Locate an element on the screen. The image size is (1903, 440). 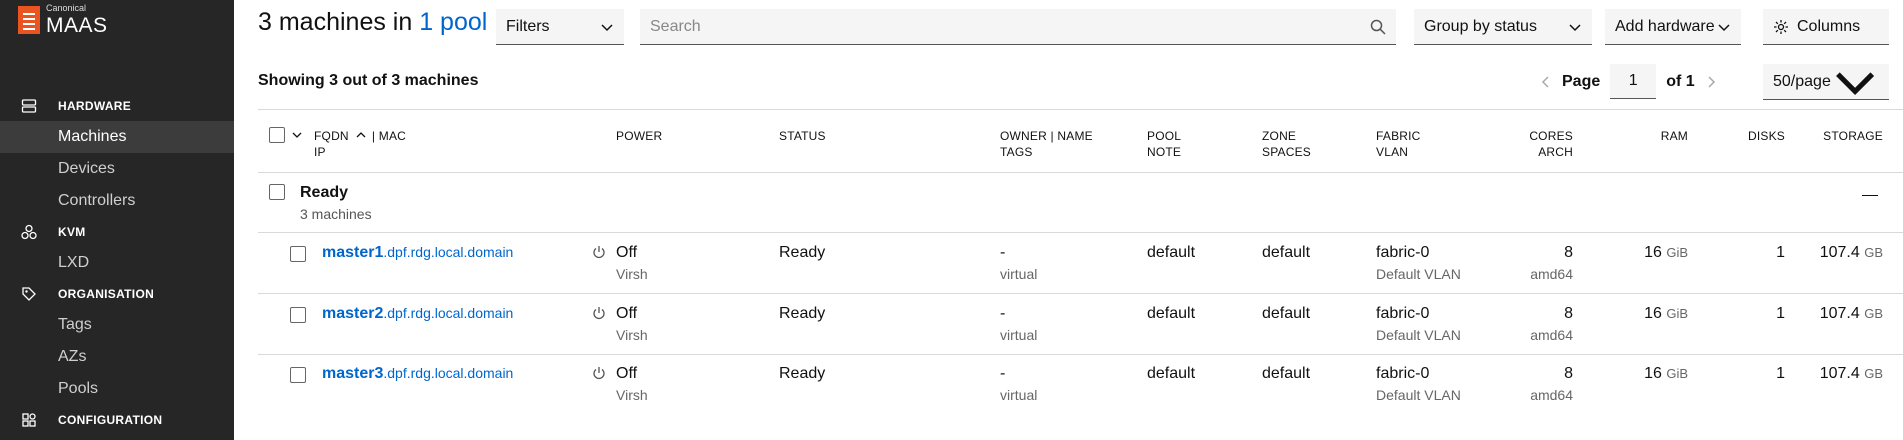
server-icon is located at coordinates (29, 106).